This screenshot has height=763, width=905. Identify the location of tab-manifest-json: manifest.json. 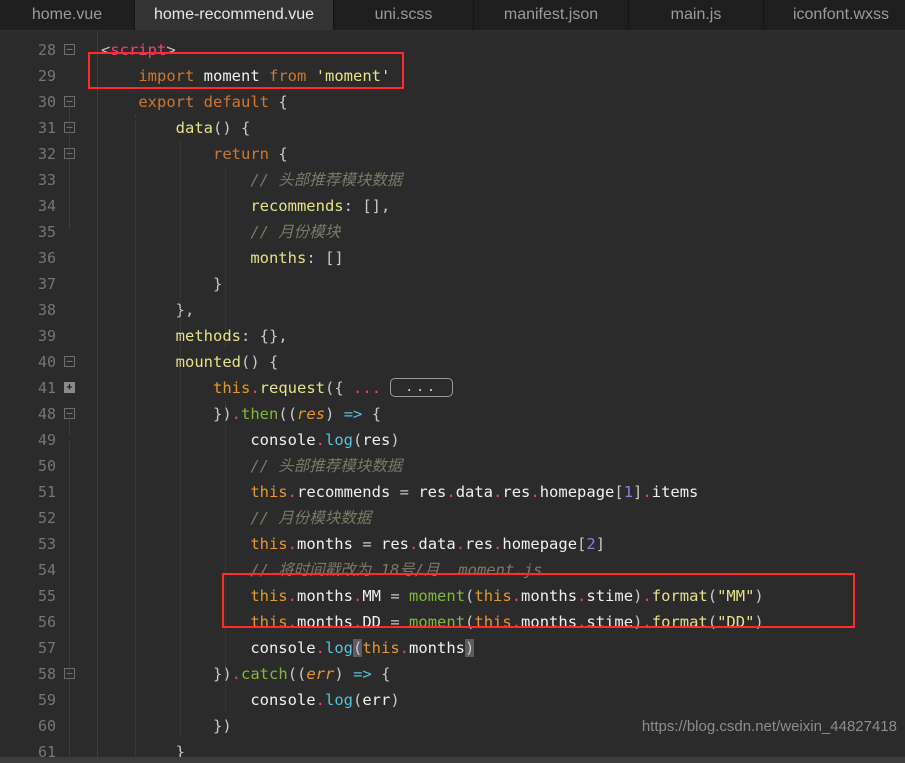
(551, 15).